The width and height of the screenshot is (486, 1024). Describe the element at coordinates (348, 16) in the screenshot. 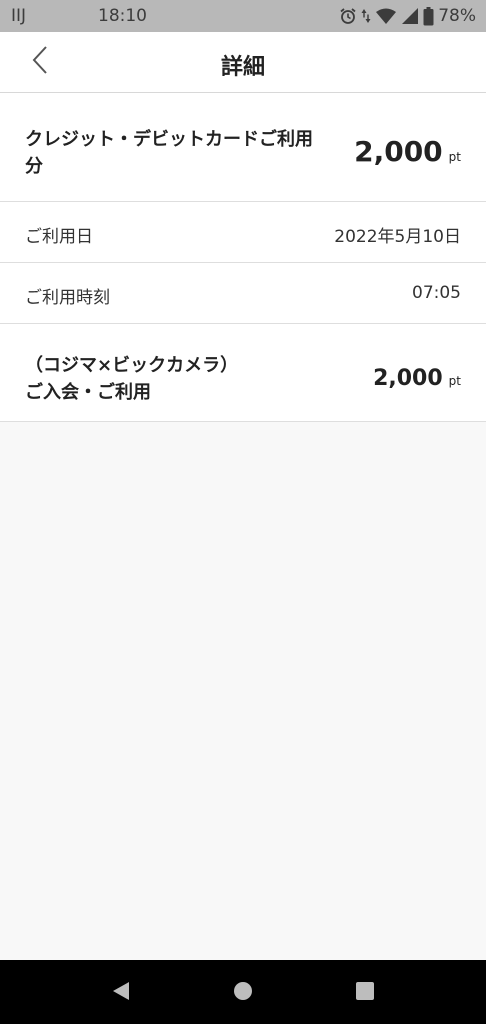

I see `alarm-icon` at that location.